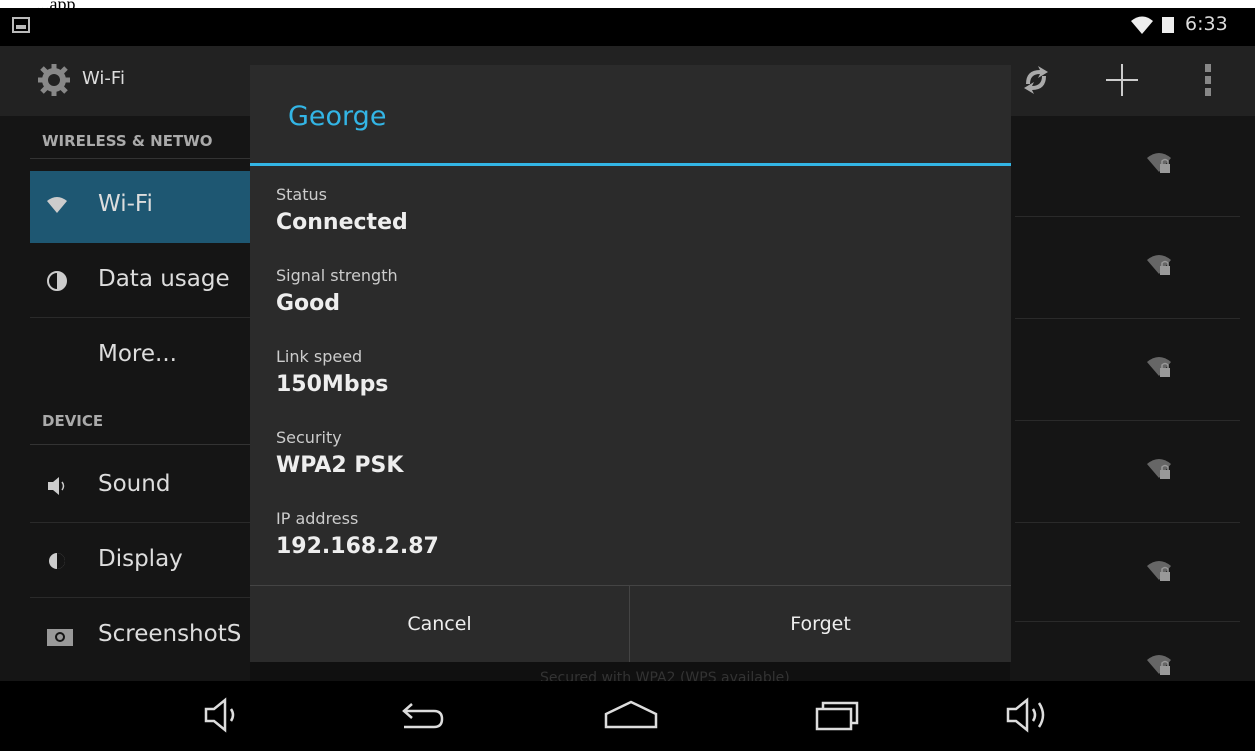 This screenshot has width=1255, height=751. What do you see at coordinates (627, 27) in the screenshot?
I see `status-bar: 6:33` at bounding box center [627, 27].